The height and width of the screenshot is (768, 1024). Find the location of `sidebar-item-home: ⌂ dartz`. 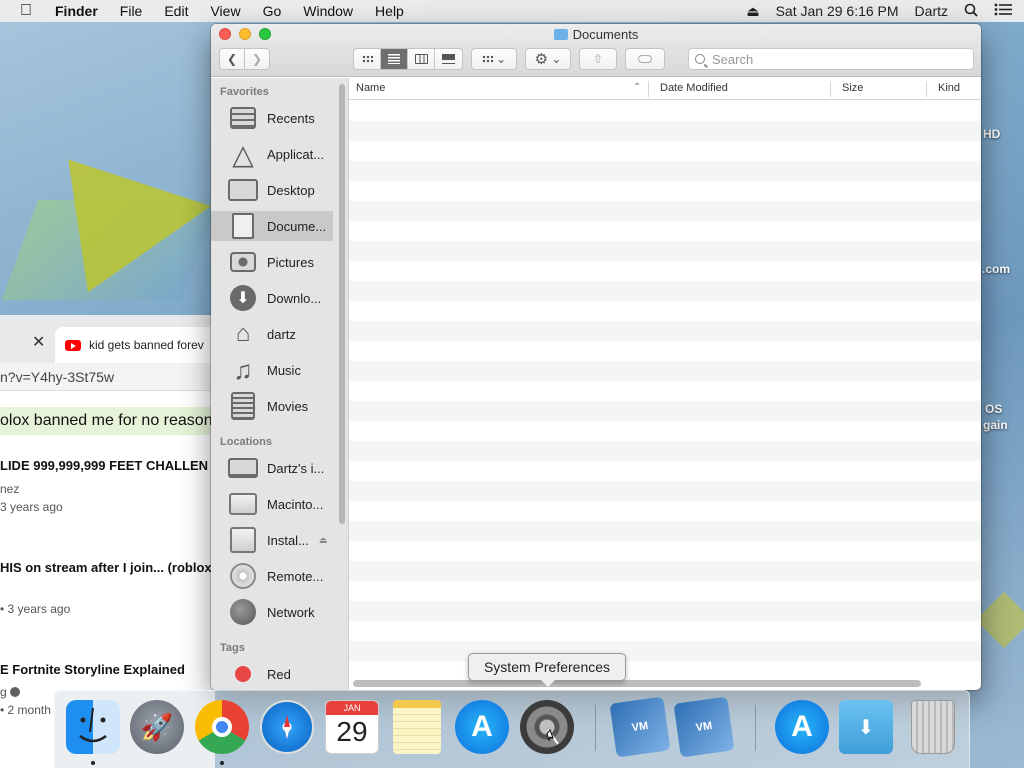

sidebar-item-home: ⌂ dartz is located at coordinates (272, 334).